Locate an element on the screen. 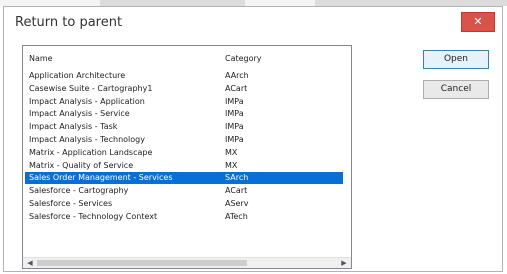 This screenshot has height=274, width=507. row-category: ATech is located at coordinates (236, 216).